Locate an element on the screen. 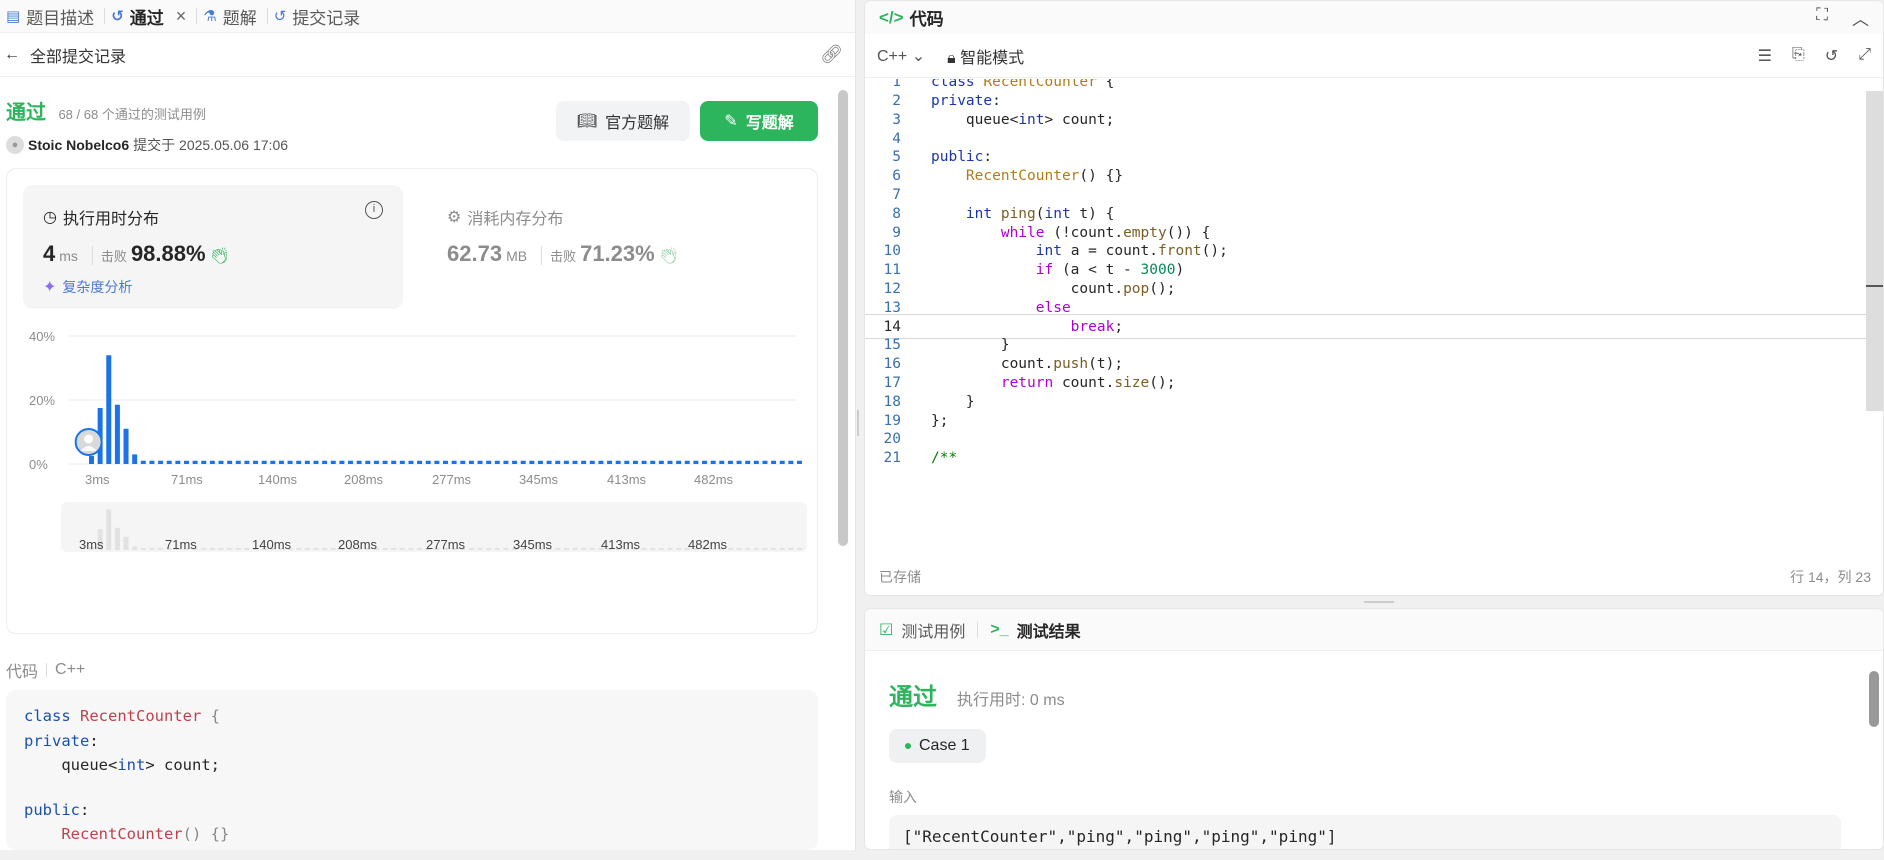 The height and width of the screenshot is (860, 1884). expand-icon: ⤢ is located at coordinates (1864, 56).